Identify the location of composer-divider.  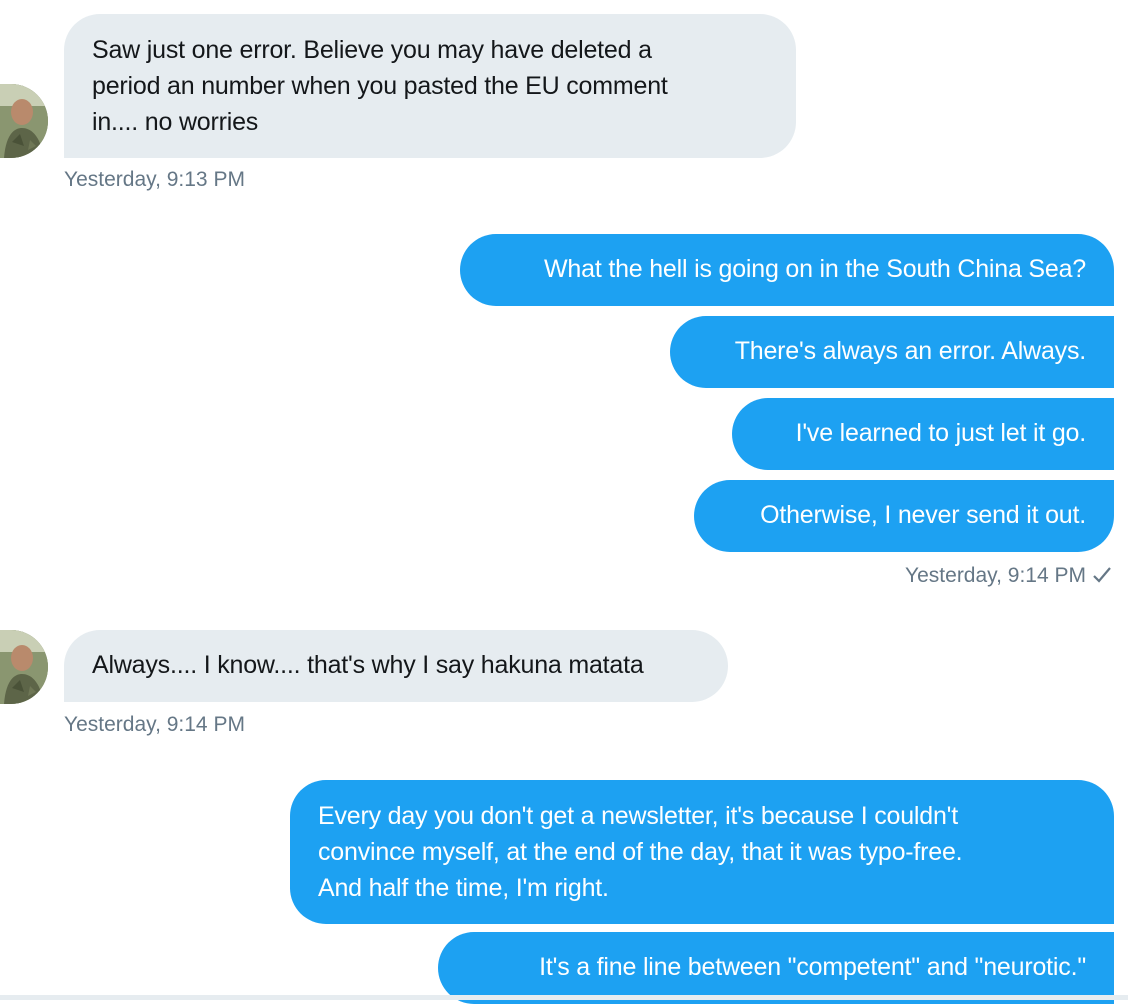
(564, 997).